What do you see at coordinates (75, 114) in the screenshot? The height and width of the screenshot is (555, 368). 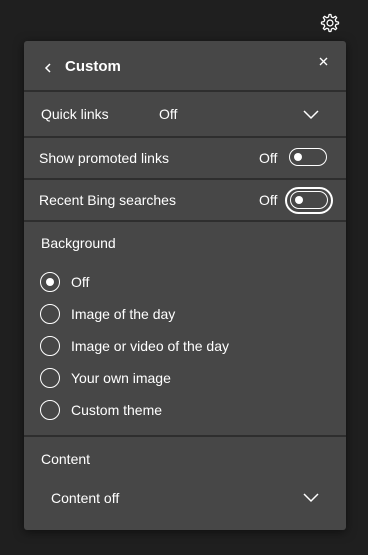 I see `quick-links-label: Quick links` at bounding box center [75, 114].